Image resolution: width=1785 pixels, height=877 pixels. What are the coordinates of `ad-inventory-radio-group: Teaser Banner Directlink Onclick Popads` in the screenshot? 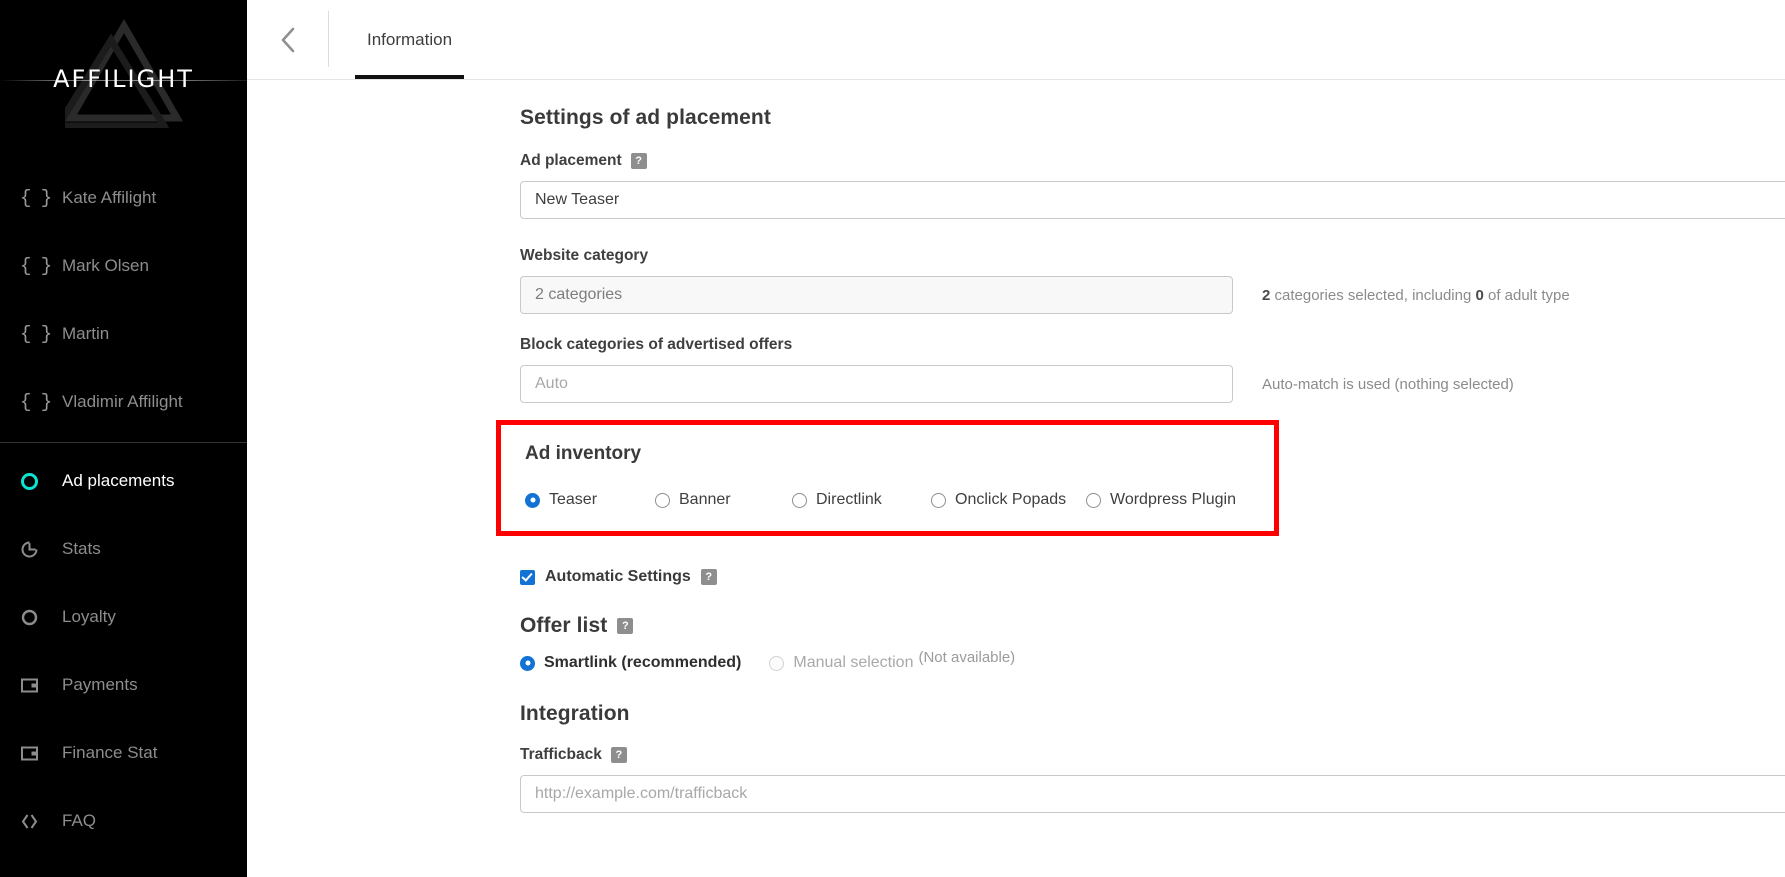 It's located at (899, 500).